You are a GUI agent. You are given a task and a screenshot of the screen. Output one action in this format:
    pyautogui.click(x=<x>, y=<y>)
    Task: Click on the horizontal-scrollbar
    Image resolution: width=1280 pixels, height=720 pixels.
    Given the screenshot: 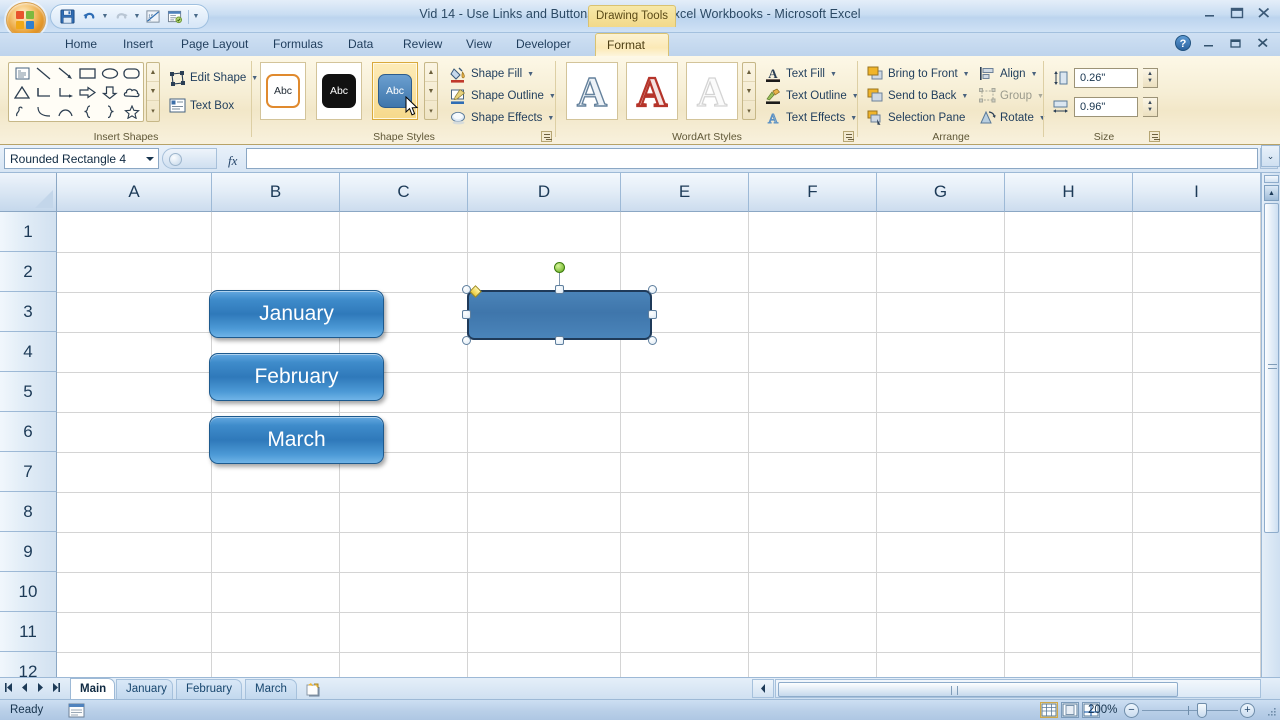 What is the action you would take?
    pyautogui.click(x=1018, y=688)
    